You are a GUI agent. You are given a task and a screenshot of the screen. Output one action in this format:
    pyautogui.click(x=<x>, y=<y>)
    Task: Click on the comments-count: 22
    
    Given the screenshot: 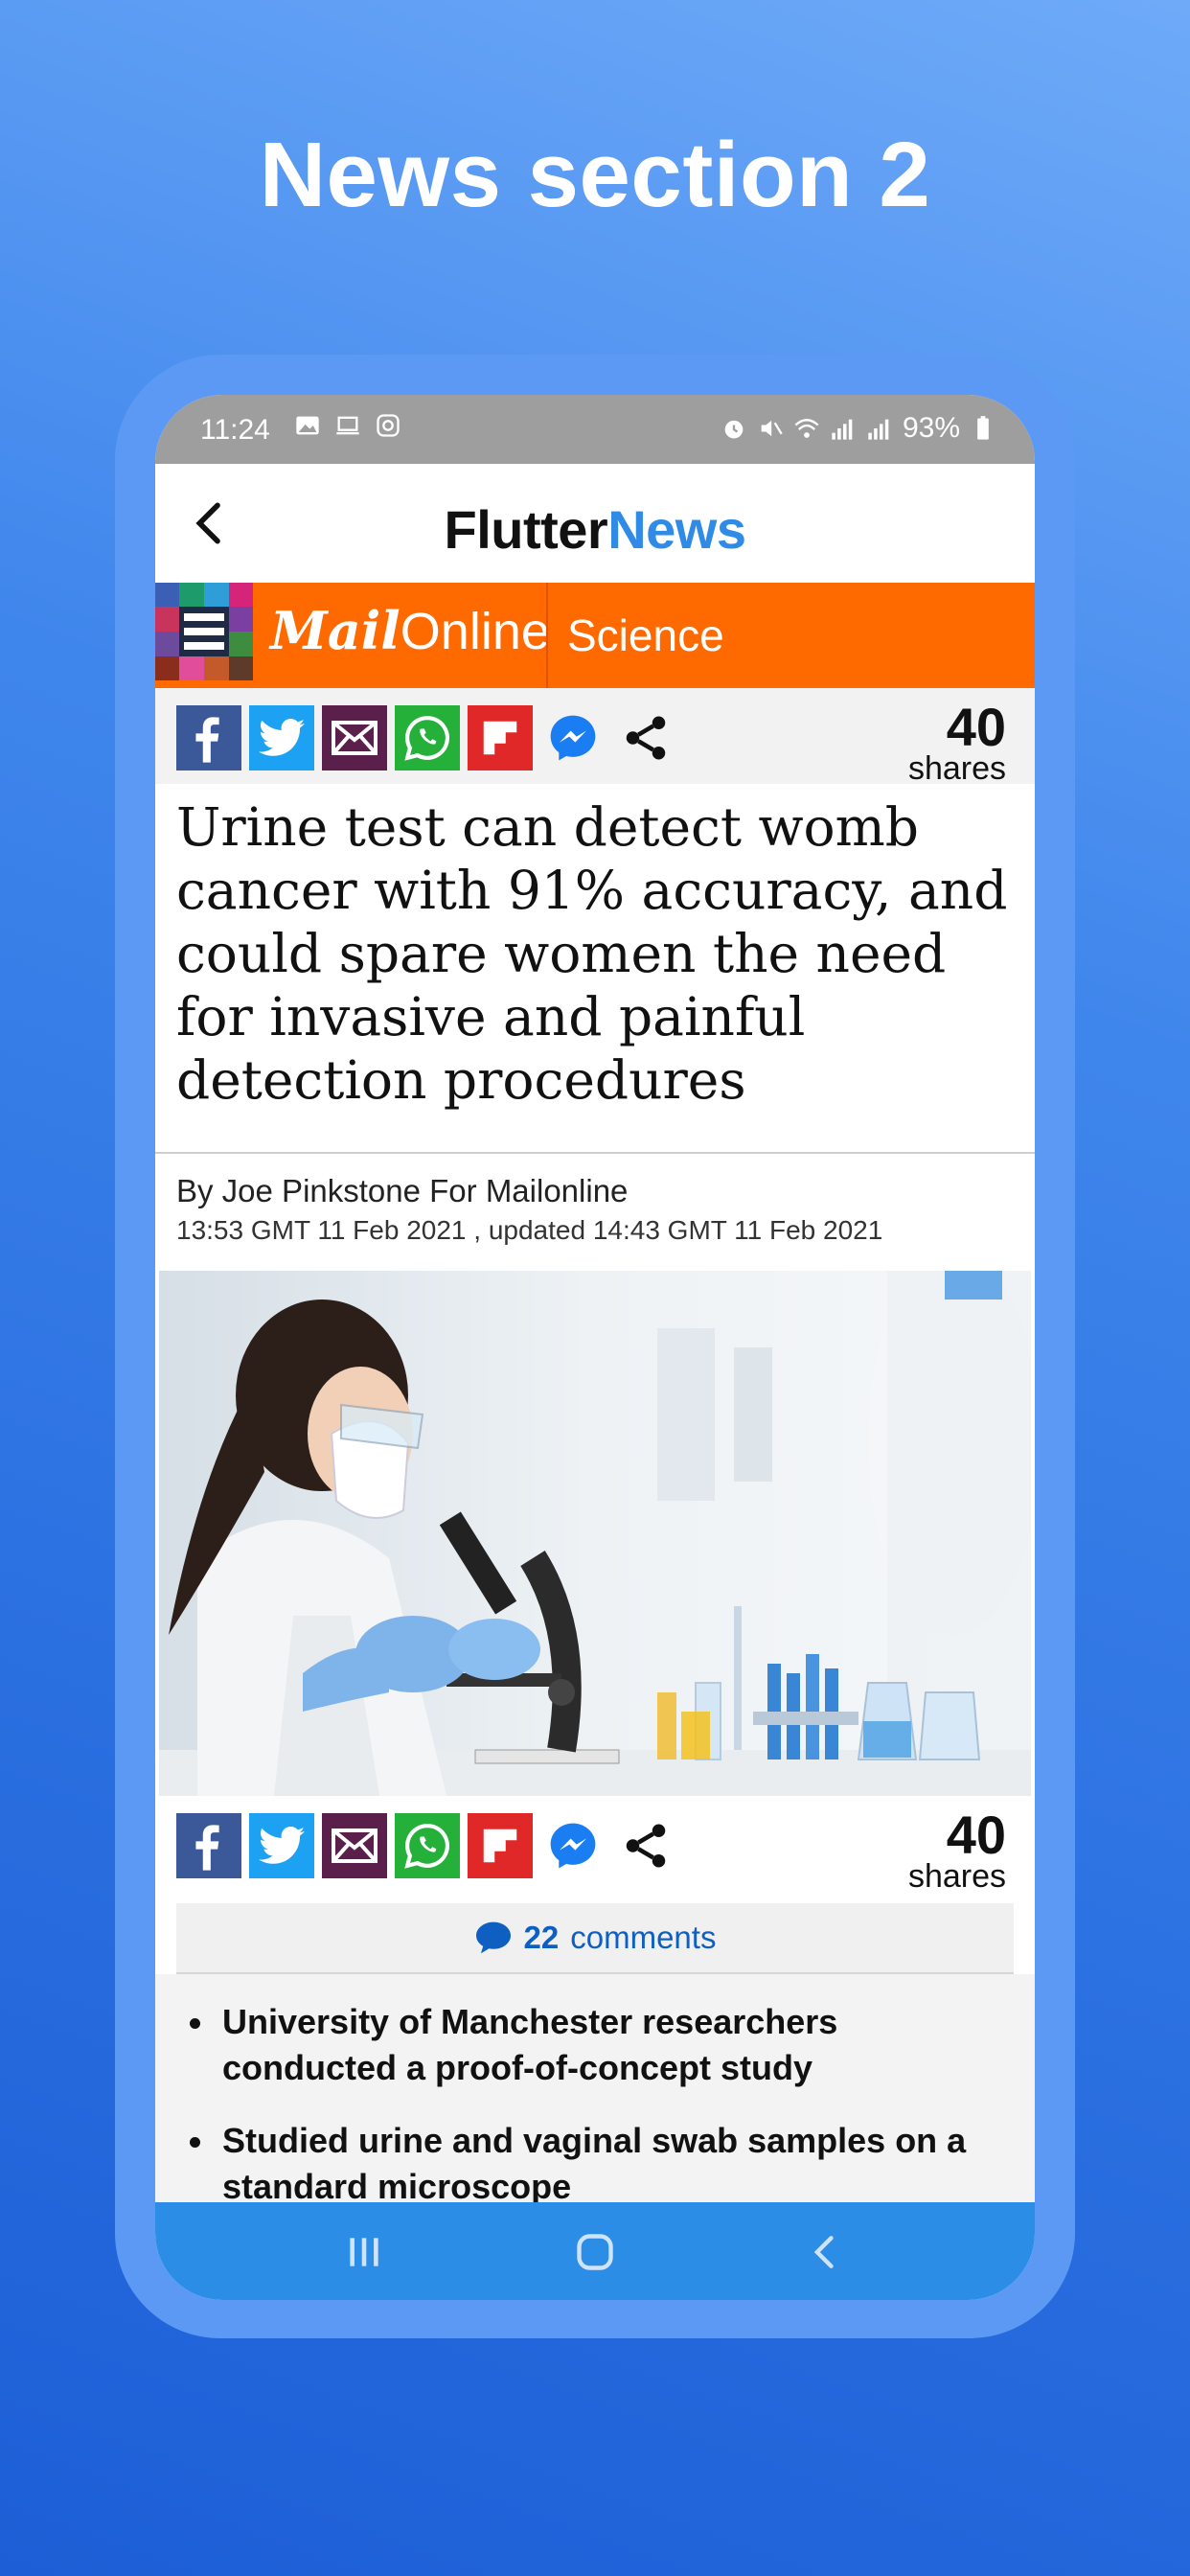 What is the action you would take?
    pyautogui.click(x=542, y=1937)
    